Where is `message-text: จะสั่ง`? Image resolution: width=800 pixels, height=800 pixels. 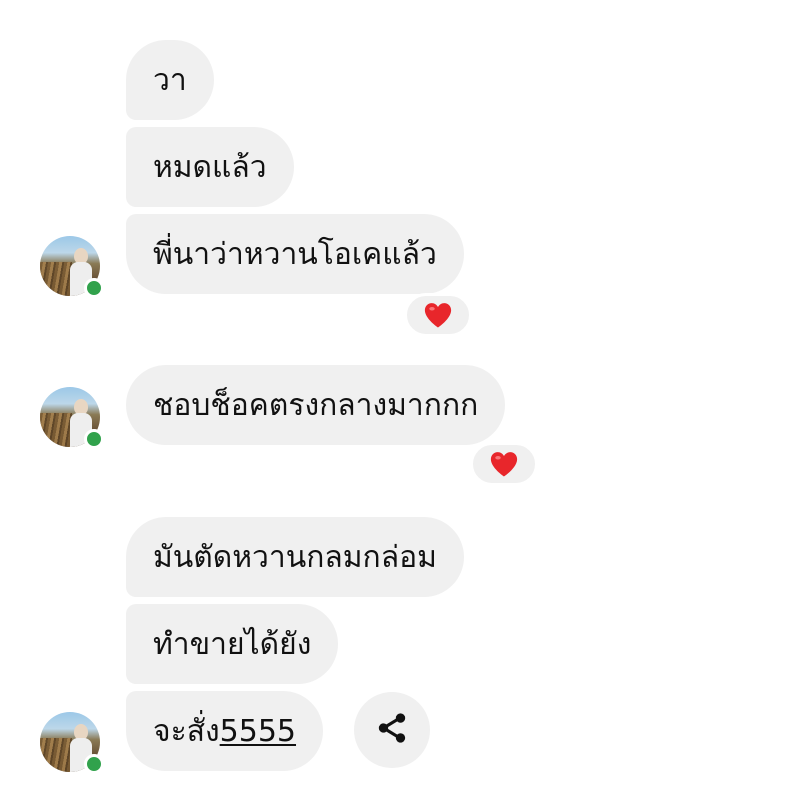 message-text: จะสั่ง is located at coordinates (186, 731).